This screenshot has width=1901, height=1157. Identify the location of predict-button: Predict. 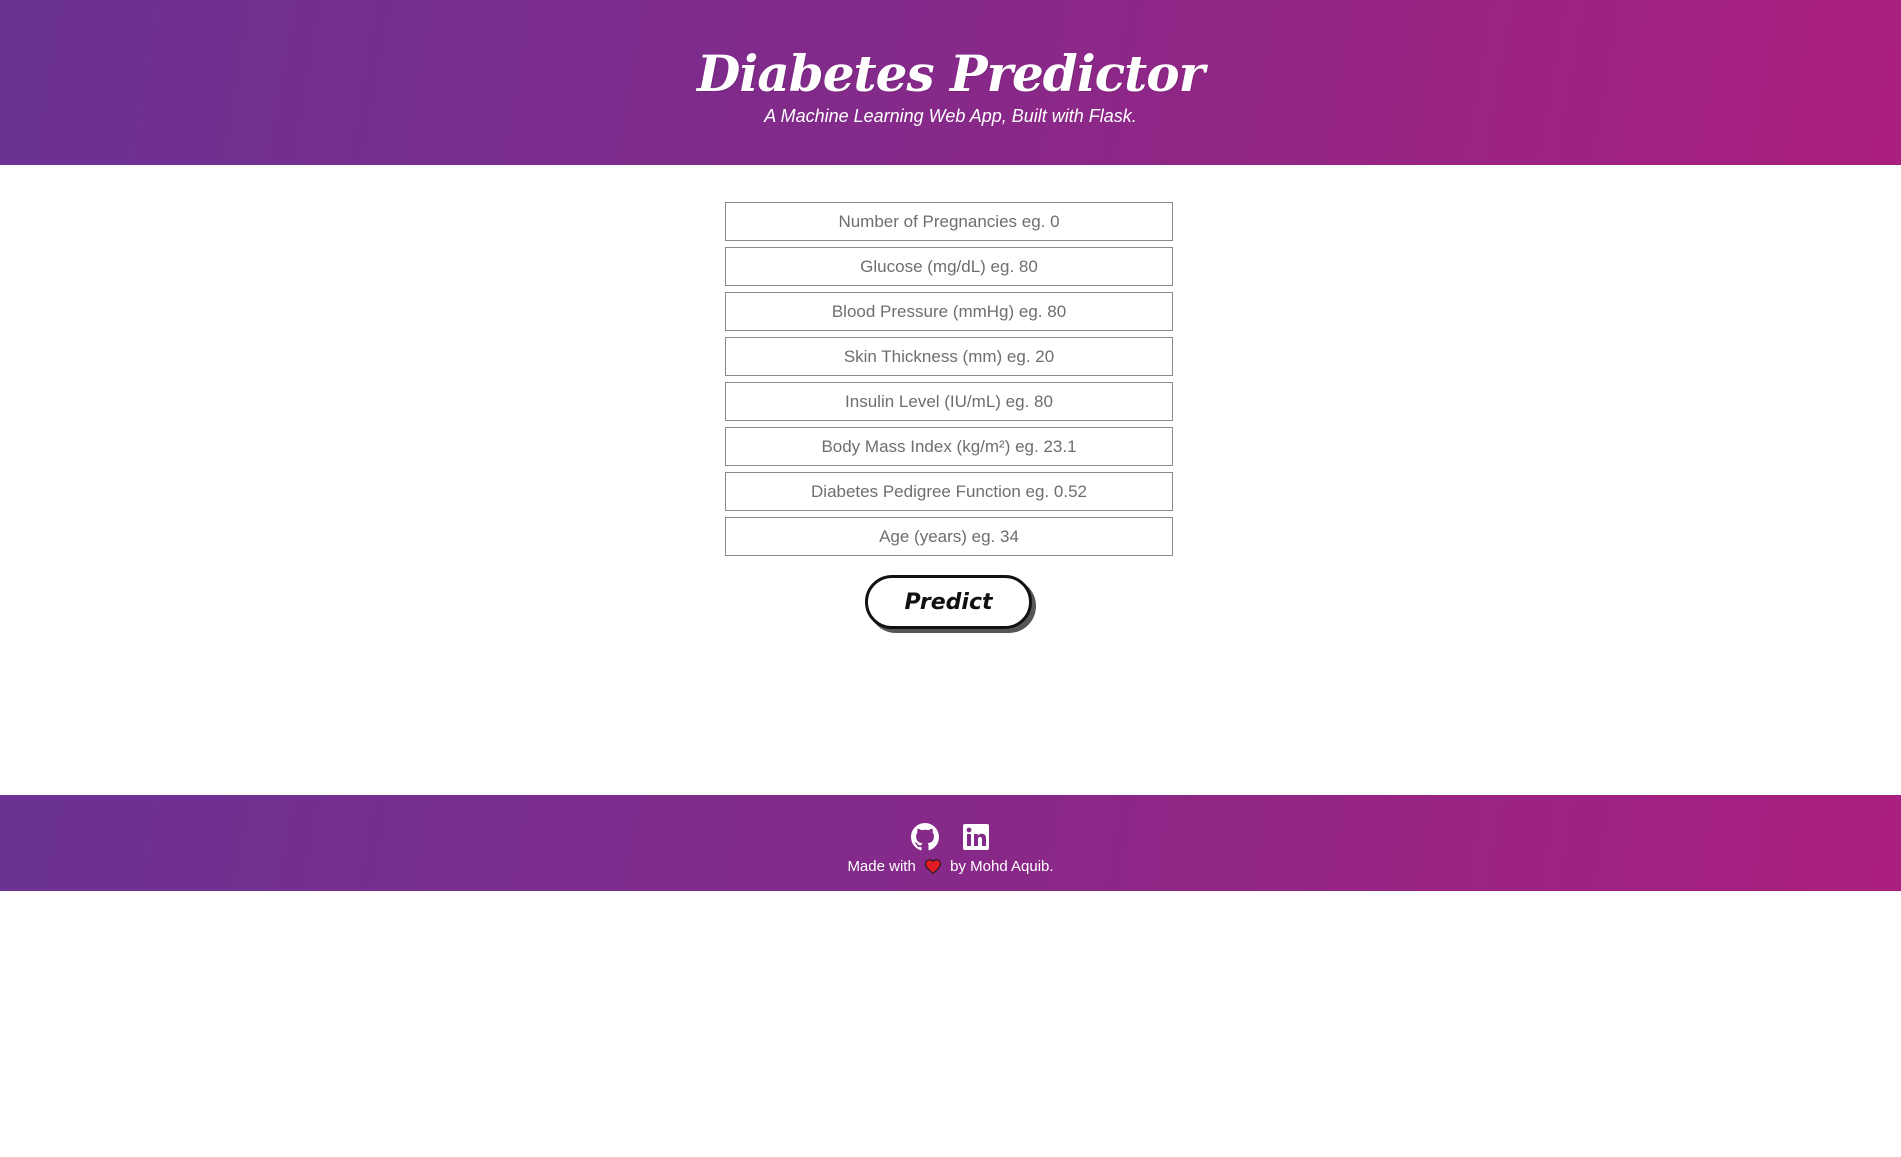
(948, 602).